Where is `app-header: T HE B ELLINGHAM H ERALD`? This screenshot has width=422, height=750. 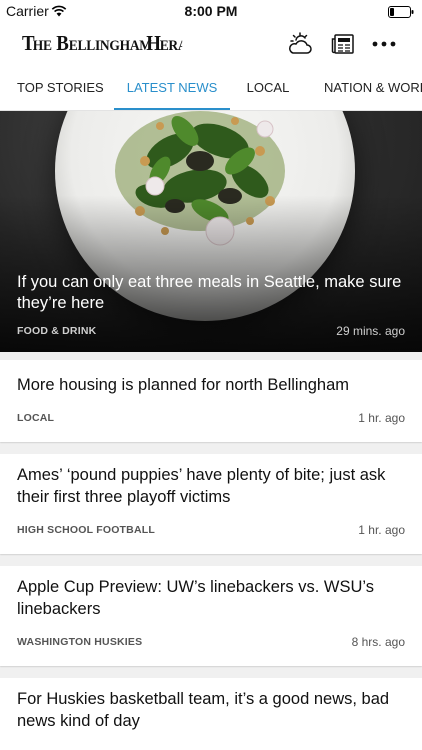 app-header: T HE B ELLINGHAM H ERALD is located at coordinates (211, 44).